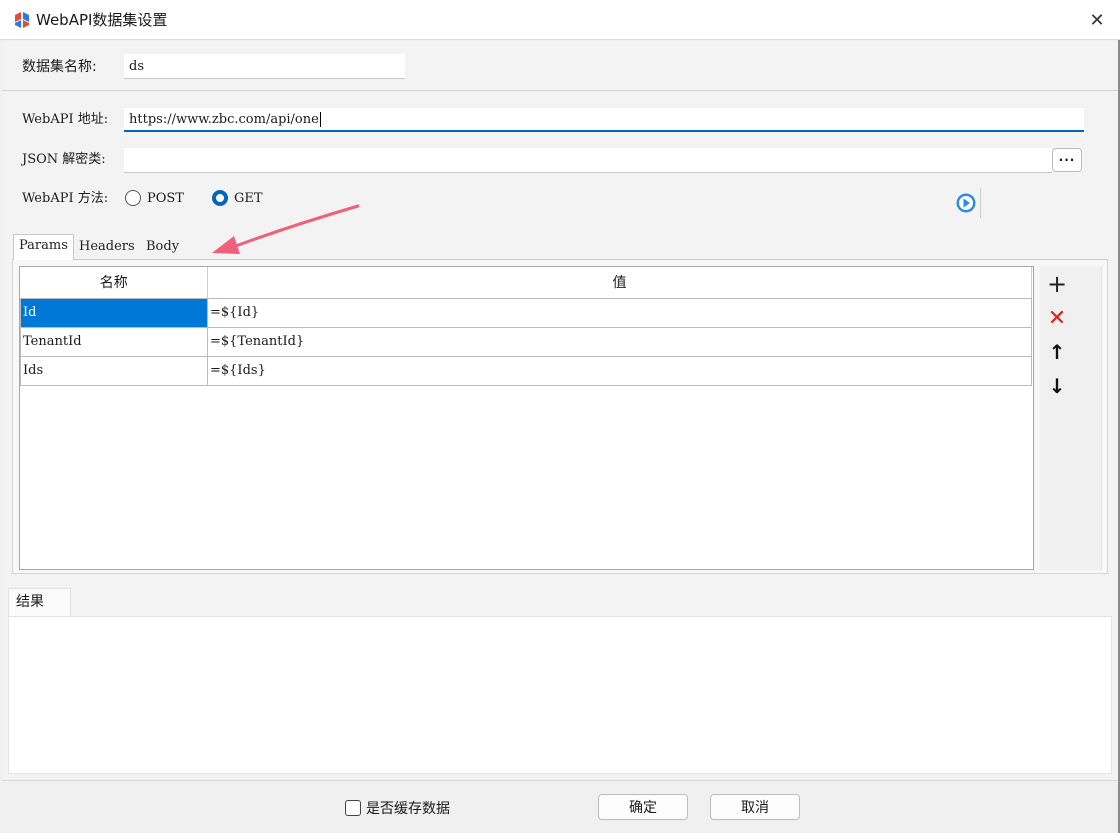  Describe the element at coordinates (560, 20) in the screenshot. I see `title-bar: WebAPI数据集设置 ✕` at that location.